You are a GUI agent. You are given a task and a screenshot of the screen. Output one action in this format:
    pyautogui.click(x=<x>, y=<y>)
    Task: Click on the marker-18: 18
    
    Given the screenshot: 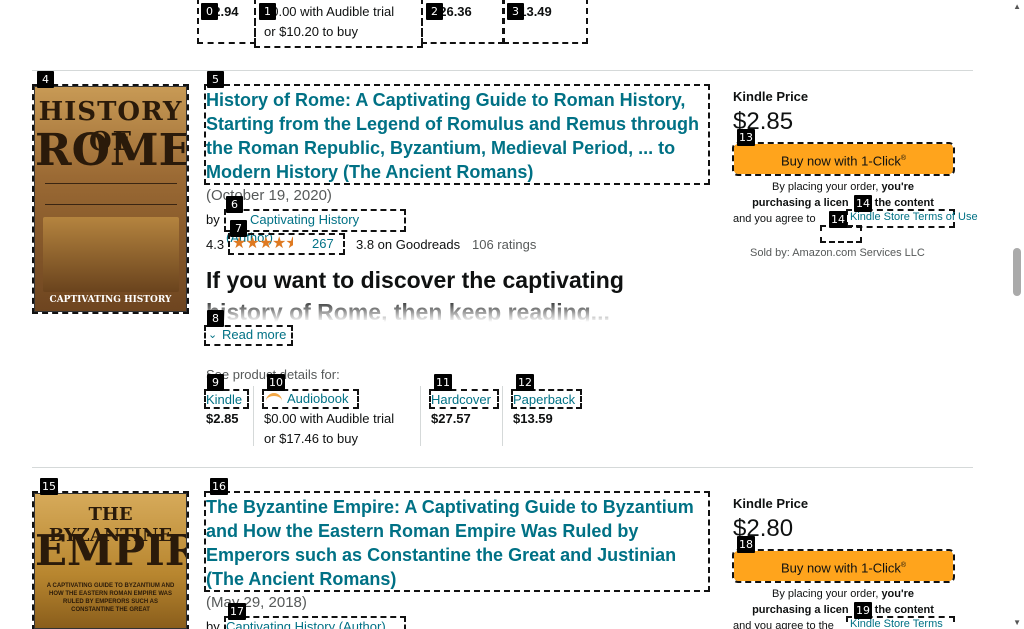 What is the action you would take?
    pyautogui.click(x=746, y=544)
    